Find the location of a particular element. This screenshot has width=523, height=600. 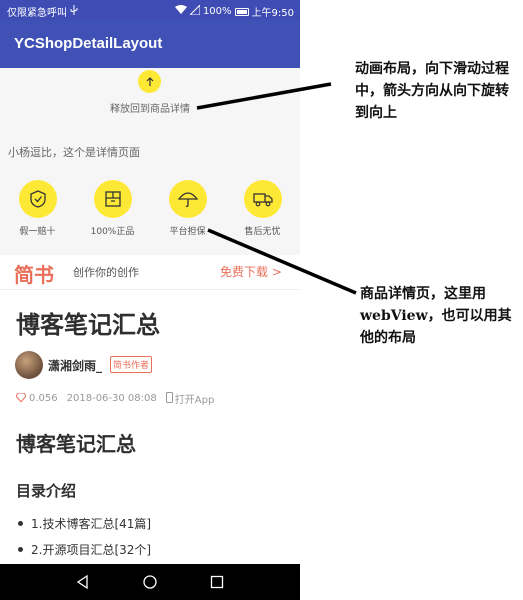

diamond-icon is located at coordinates (21, 398).